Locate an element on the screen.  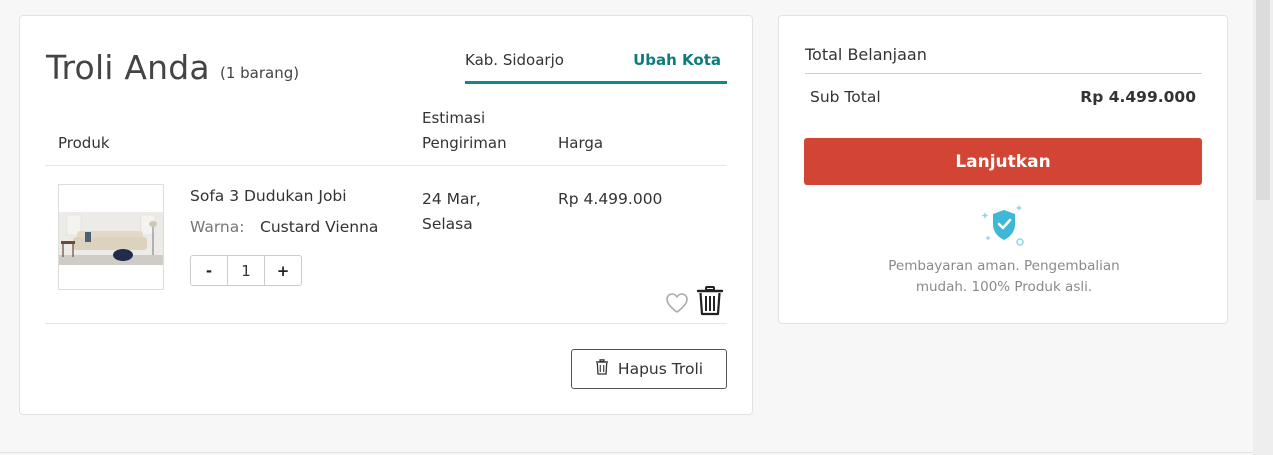
page-title: Troli Anda is located at coordinates (128, 67).